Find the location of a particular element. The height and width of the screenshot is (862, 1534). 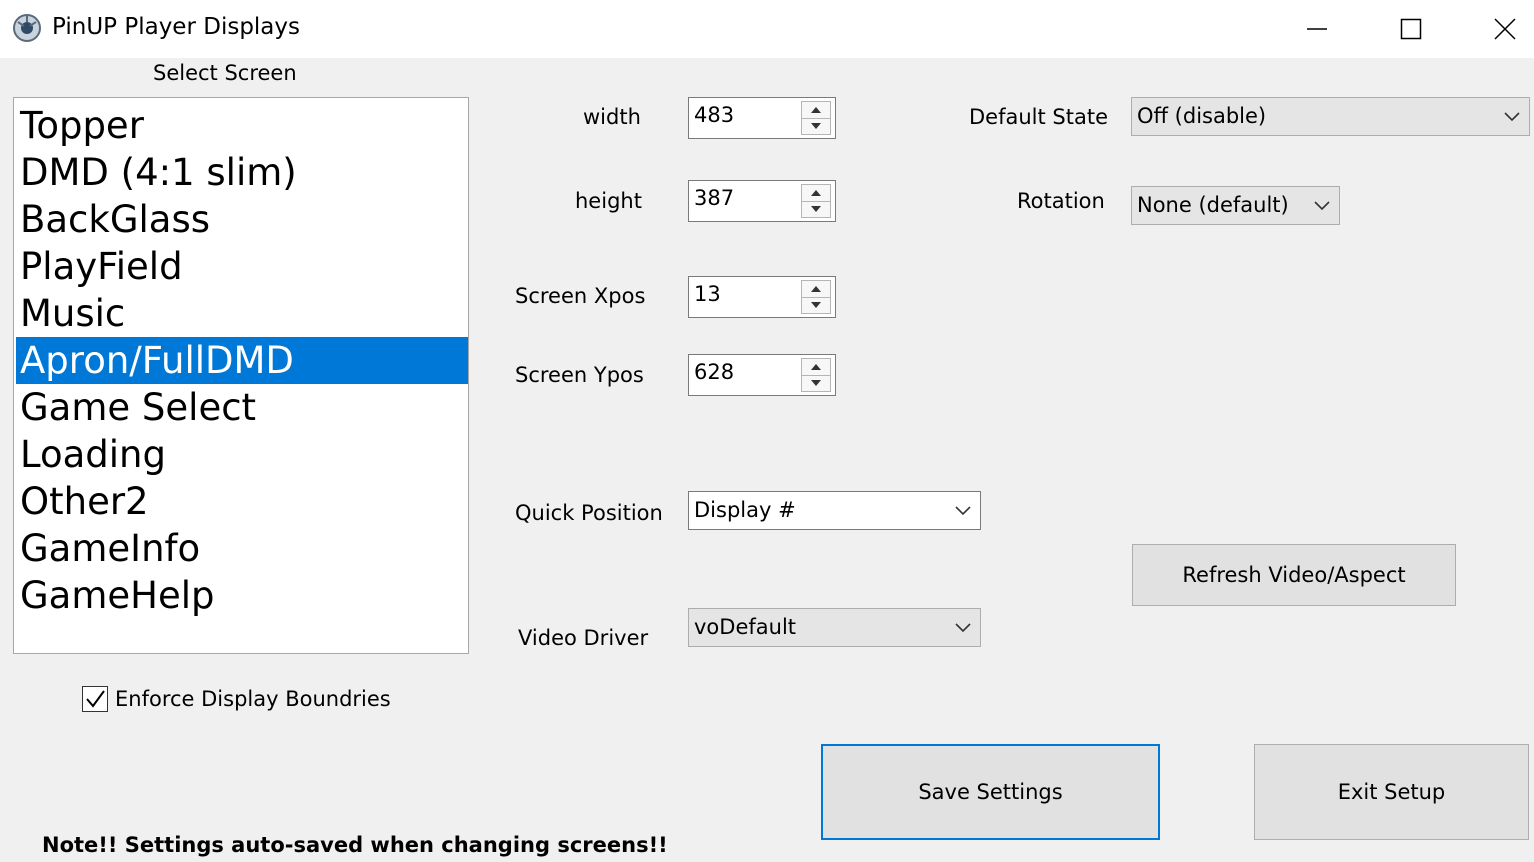

quick-position-select: Display # is located at coordinates (834, 510).